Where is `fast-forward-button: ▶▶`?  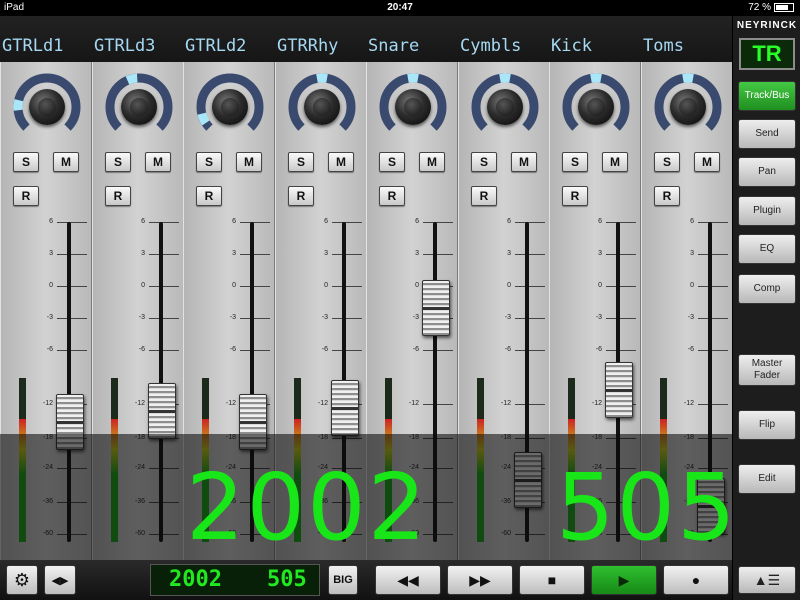
fast-forward-button: ▶▶ is located at coordinates (480, 580).